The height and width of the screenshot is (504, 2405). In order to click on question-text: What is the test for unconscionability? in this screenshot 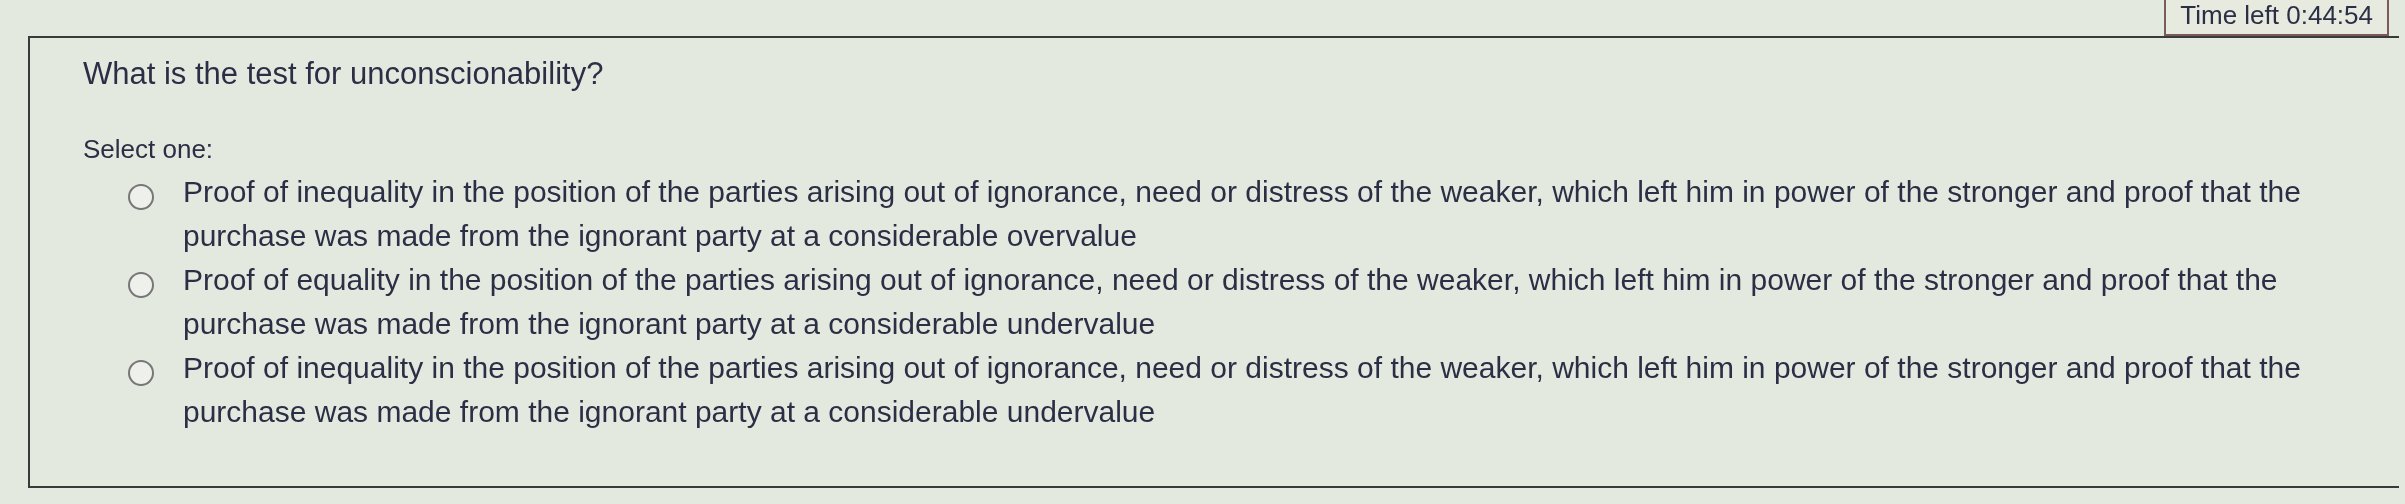, I will do `click(344, 74)`.